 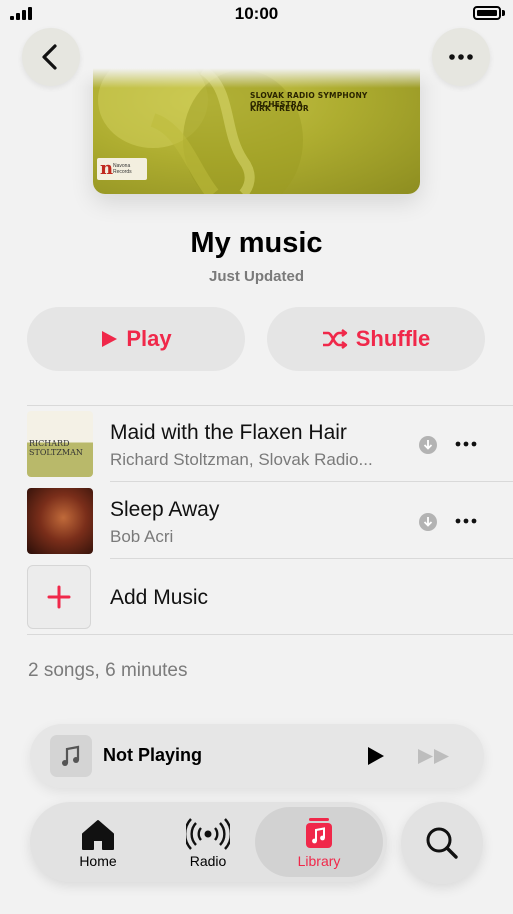 What do you see at coordinates (208, 861) in the screenshot?
I see `tab-radio-label: Radio` at bounding box center [208, 861].